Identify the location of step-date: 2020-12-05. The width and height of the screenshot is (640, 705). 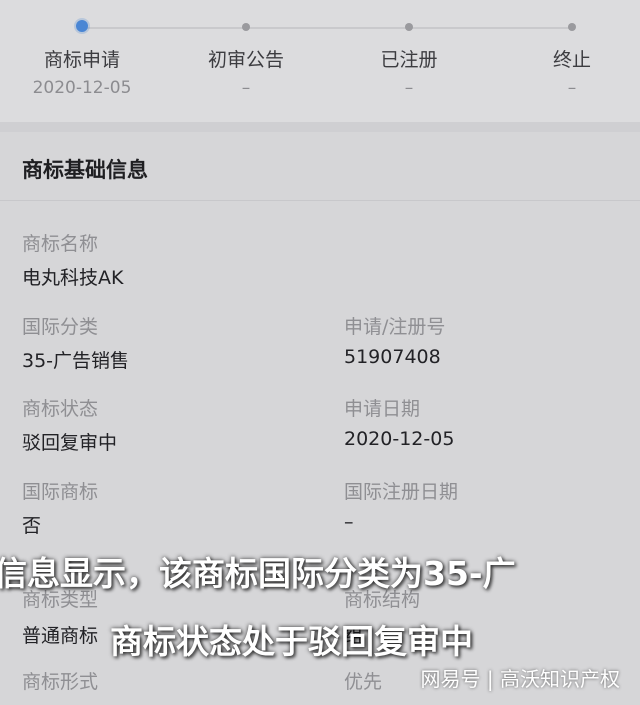
(82, 88).